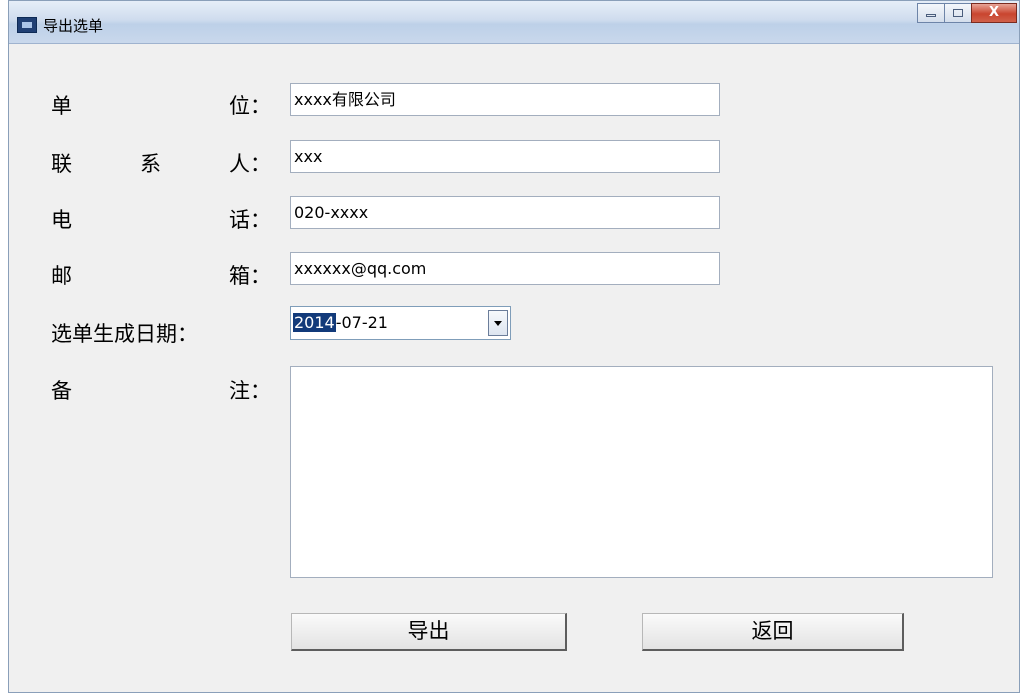 This screenshot has height=695, width=1022. What do you see at coordinates (773, 632) in the screenshot?
I see `back-button: 返回` at bounding box center [773, 632].